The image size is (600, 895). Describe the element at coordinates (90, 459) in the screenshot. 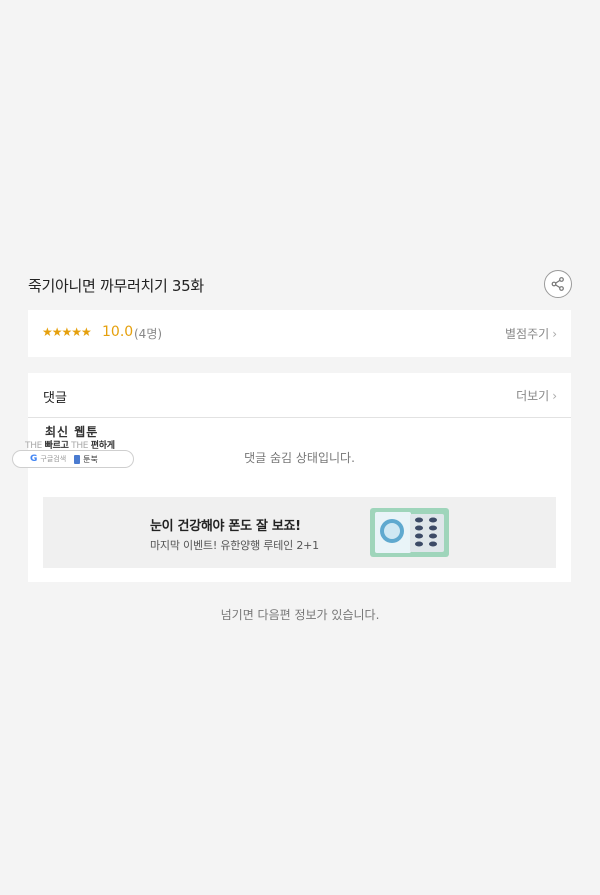

I see `toonbook-label: 툰북` at that location.